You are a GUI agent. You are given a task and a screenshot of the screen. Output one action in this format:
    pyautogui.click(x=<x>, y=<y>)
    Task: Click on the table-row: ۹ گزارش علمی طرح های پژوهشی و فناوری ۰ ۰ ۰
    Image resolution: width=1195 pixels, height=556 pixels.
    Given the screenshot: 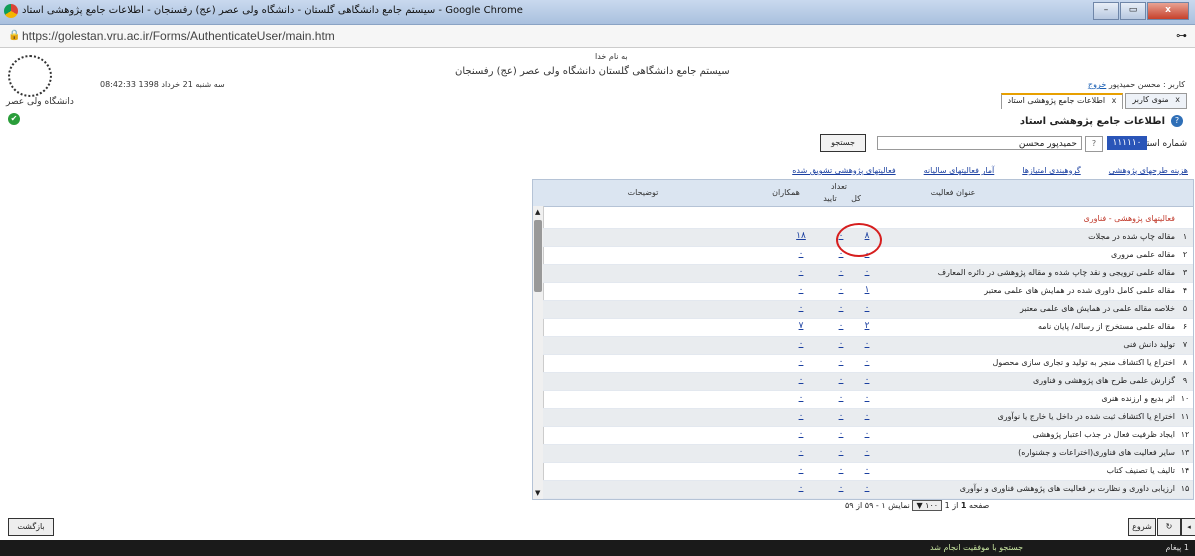 What is the action you would take?
    pyautogui.click(x=868, y=382)
    